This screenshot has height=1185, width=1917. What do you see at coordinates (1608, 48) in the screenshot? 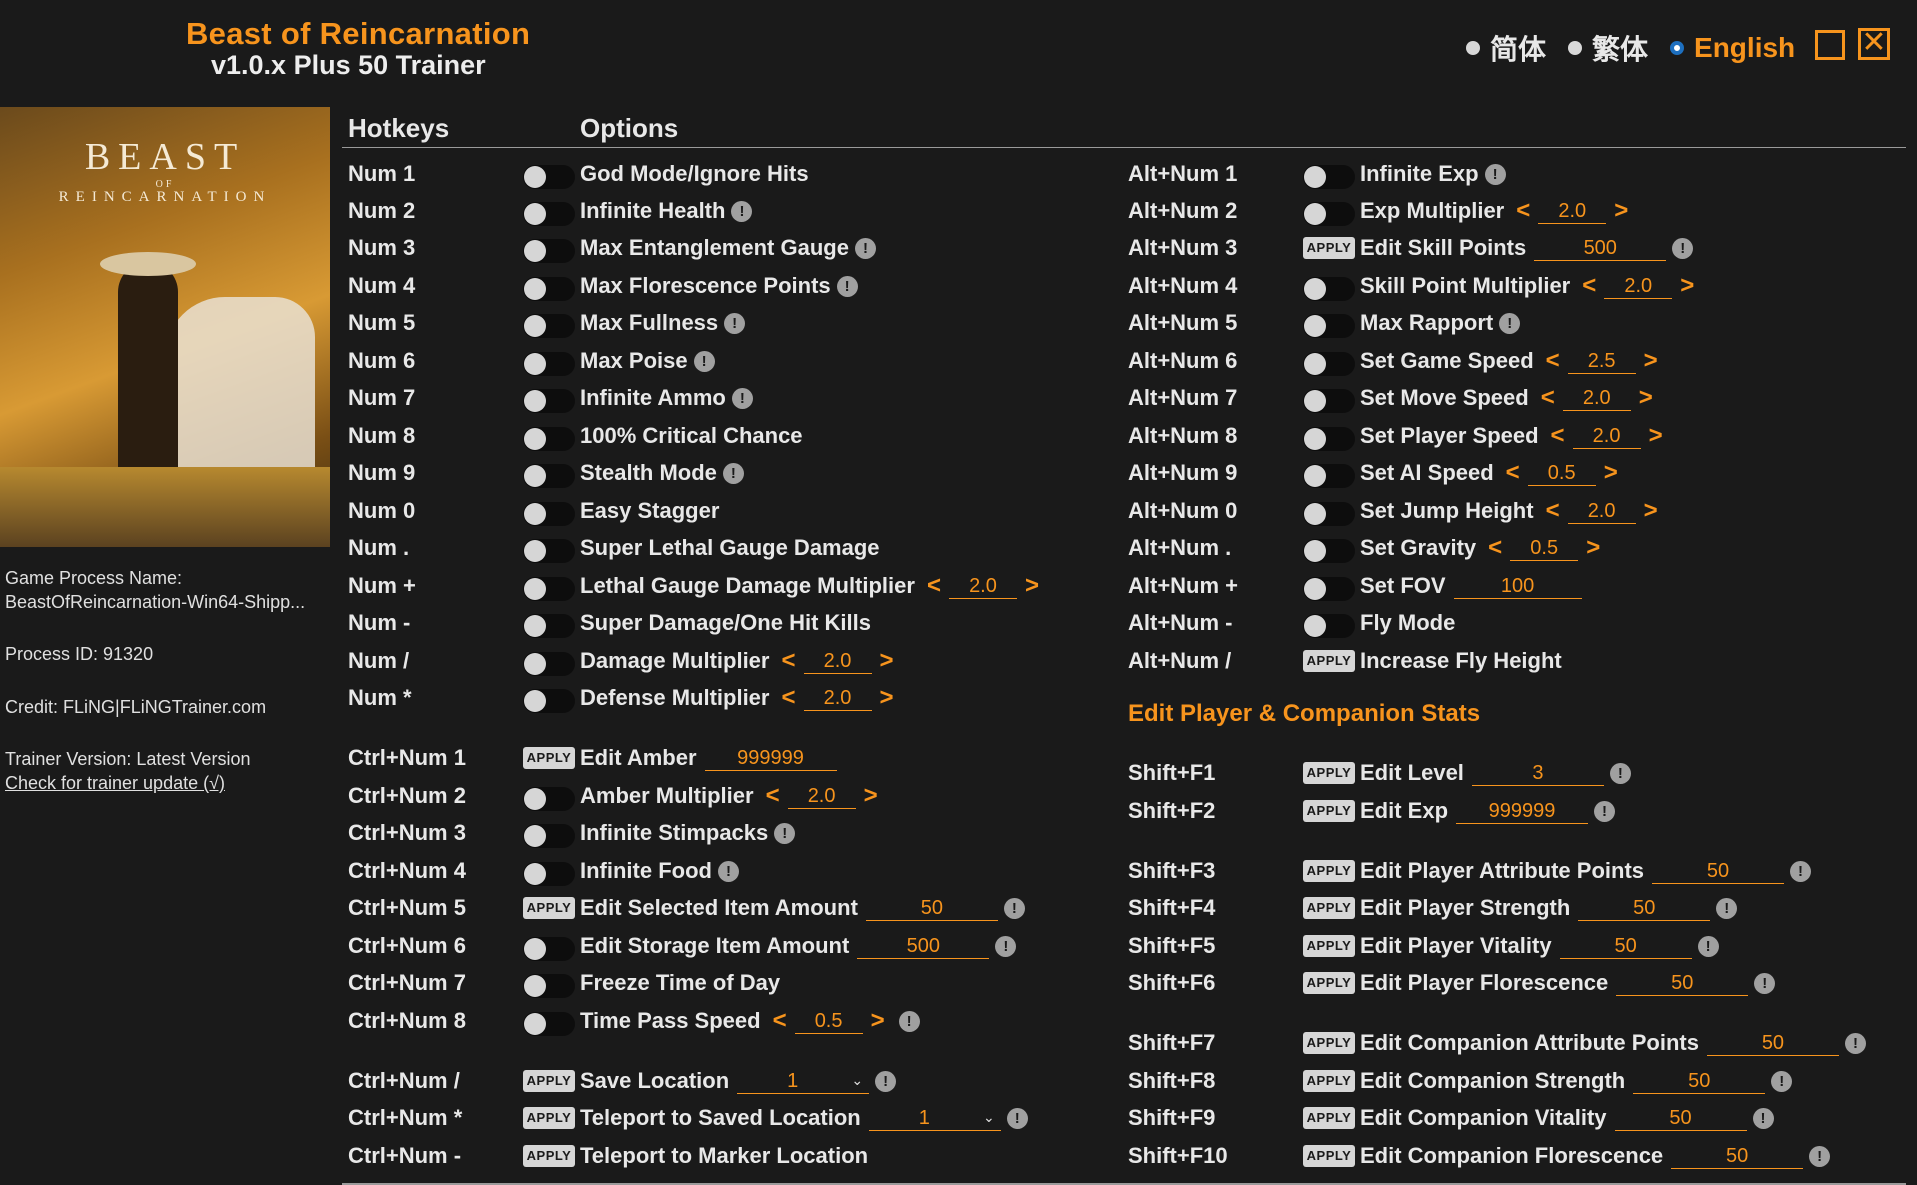
I see `lang-option-traditional: 繁体` at bounding box center [1608, 48].